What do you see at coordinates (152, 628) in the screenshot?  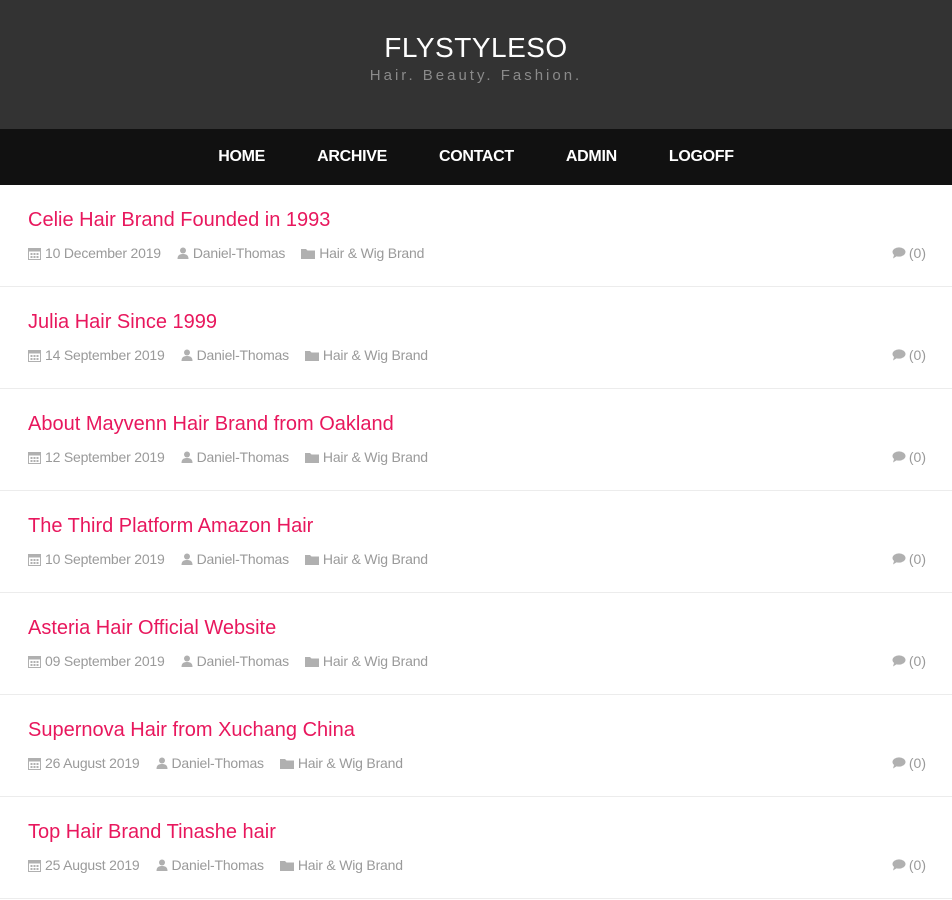 I see `post-title-link: Asteria Hair Official Website` at bounding box center [152, 628].